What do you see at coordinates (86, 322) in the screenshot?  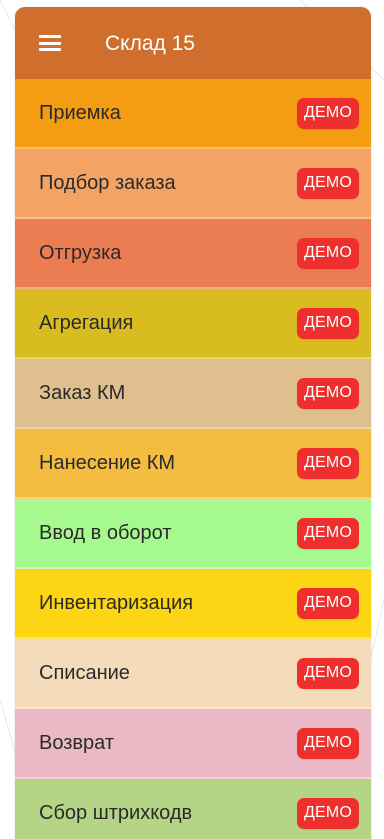 I see `list-item-label: Агрегация` at bounding box center [86, 322].